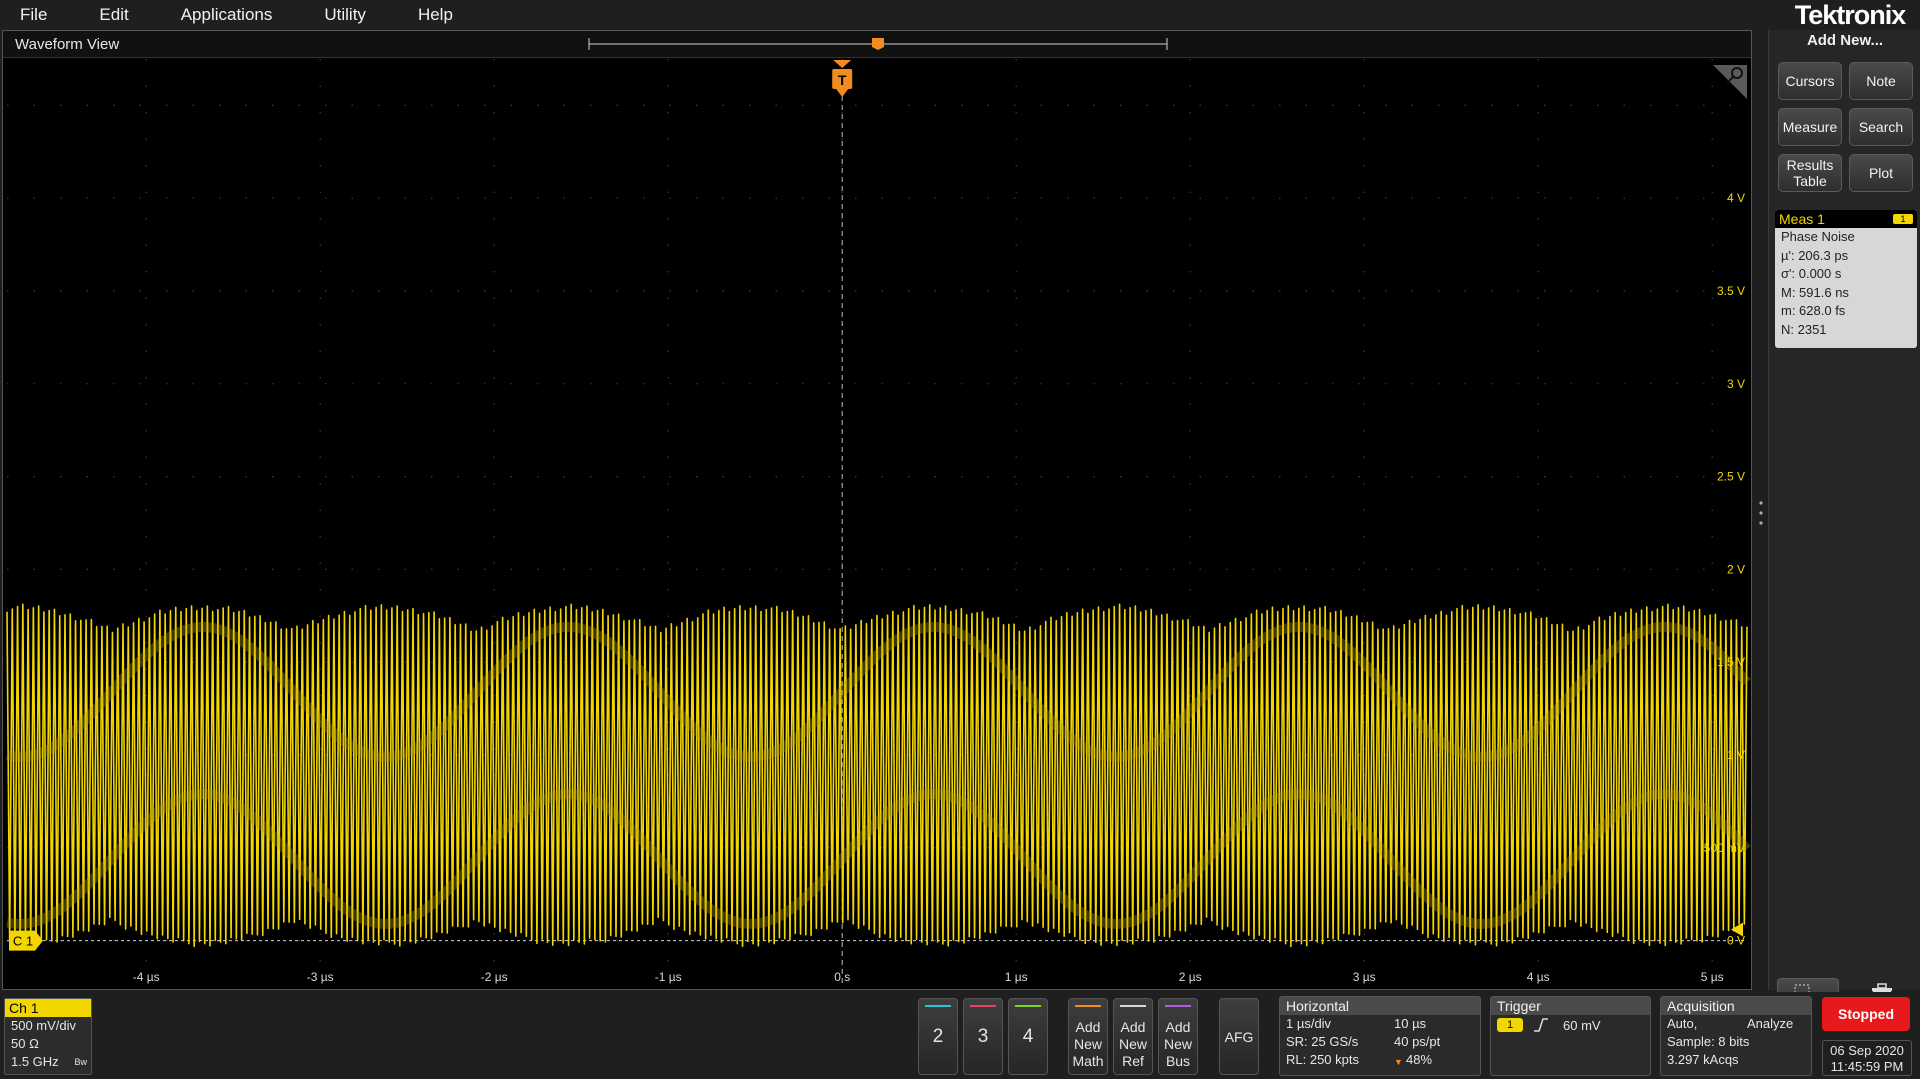 The width and height of the screenshot is (1920, 1079). What do you see at coordinates (1190, 977) in the screenshot?
I see `x-tick-label: 2 µs` at bounding box center [1190, 977].